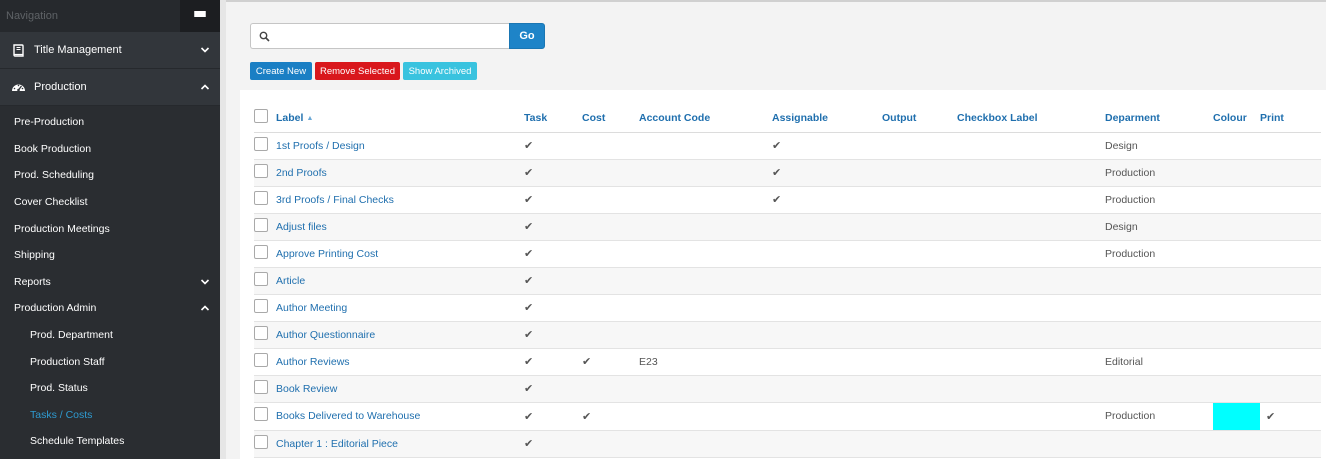  What do you see at coordinates (110, 361) in the screenshot?
I see `sidebar-item: Production Staff` at bounding box center [110, 361].